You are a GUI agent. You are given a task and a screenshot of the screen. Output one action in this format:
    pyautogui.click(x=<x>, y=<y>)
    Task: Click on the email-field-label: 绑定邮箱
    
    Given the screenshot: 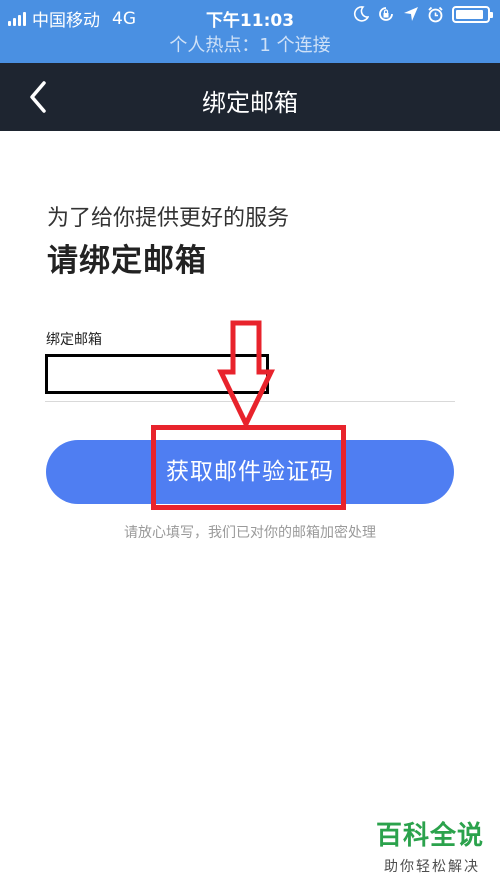 What is the action you would take?
    pyautogui.click(x=74, y=340)
    